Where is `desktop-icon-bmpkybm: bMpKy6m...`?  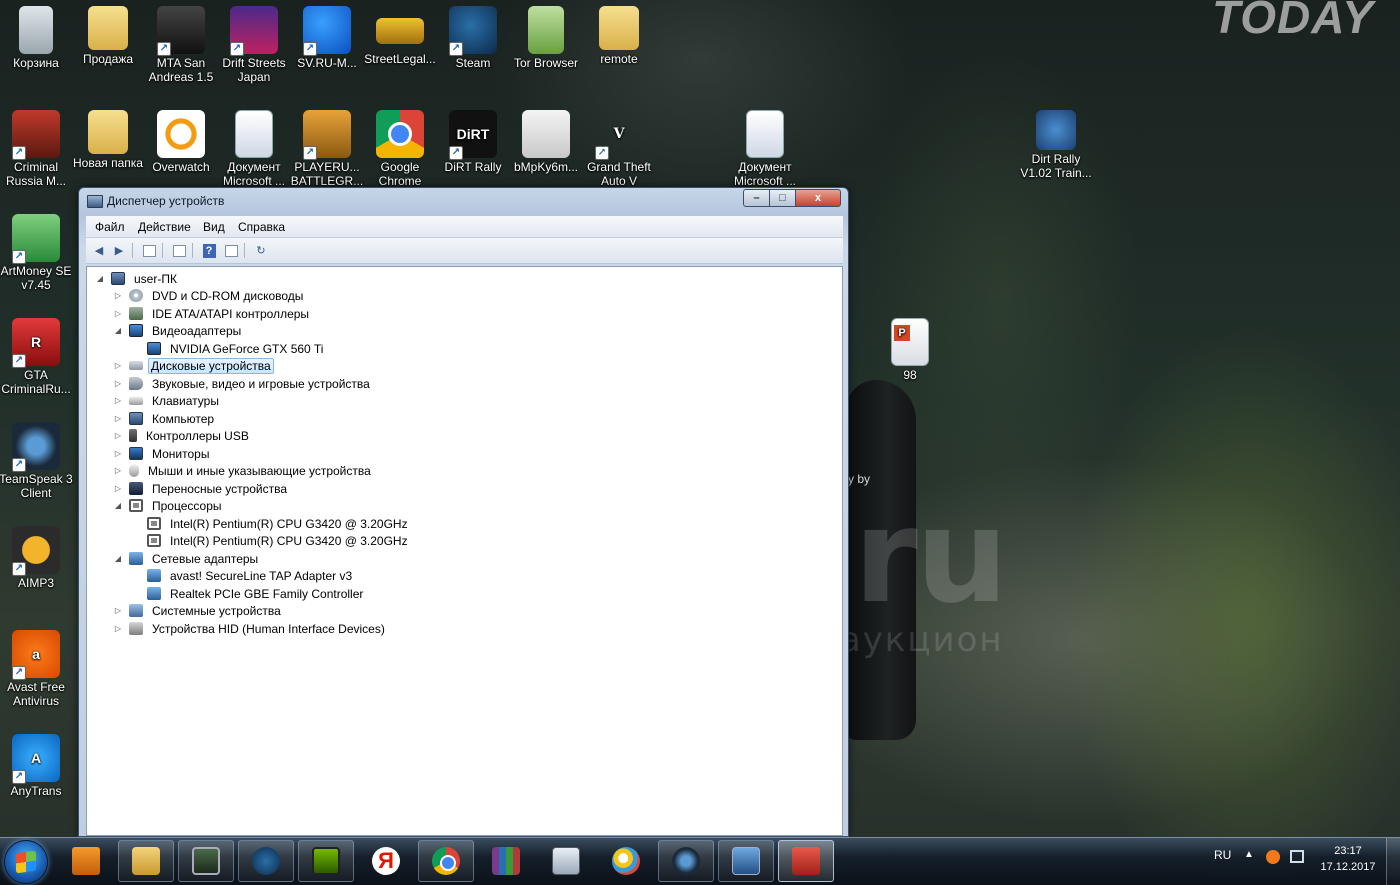
desktop-icon-bmpkybm: bMpKy6m... is located at coordinates (546, 139).